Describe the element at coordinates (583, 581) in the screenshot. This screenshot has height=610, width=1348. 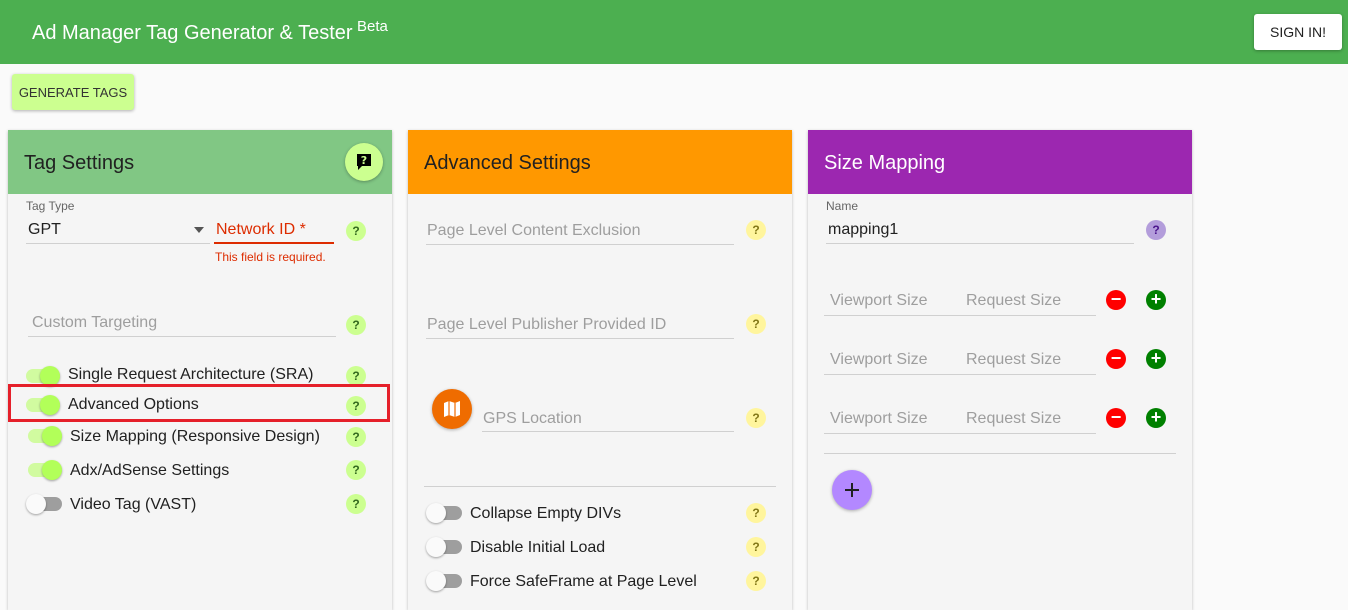
I see `force-safeframe-label: Force SafeFrame at Page Level` at that location.